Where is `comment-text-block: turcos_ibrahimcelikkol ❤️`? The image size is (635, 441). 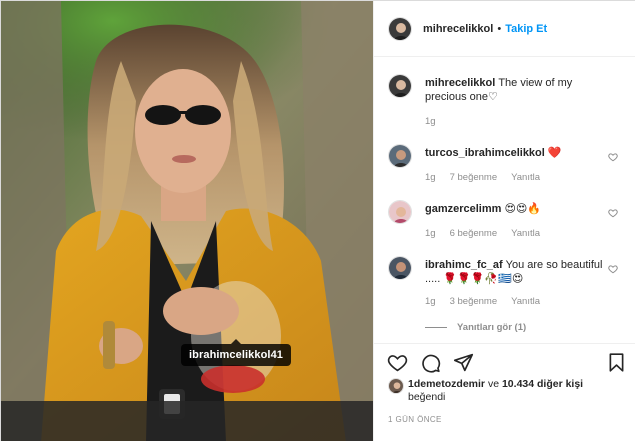
comment-text-block: turcos_ibrahimcelikkol ❤️ is located at coordinates (520, 153).